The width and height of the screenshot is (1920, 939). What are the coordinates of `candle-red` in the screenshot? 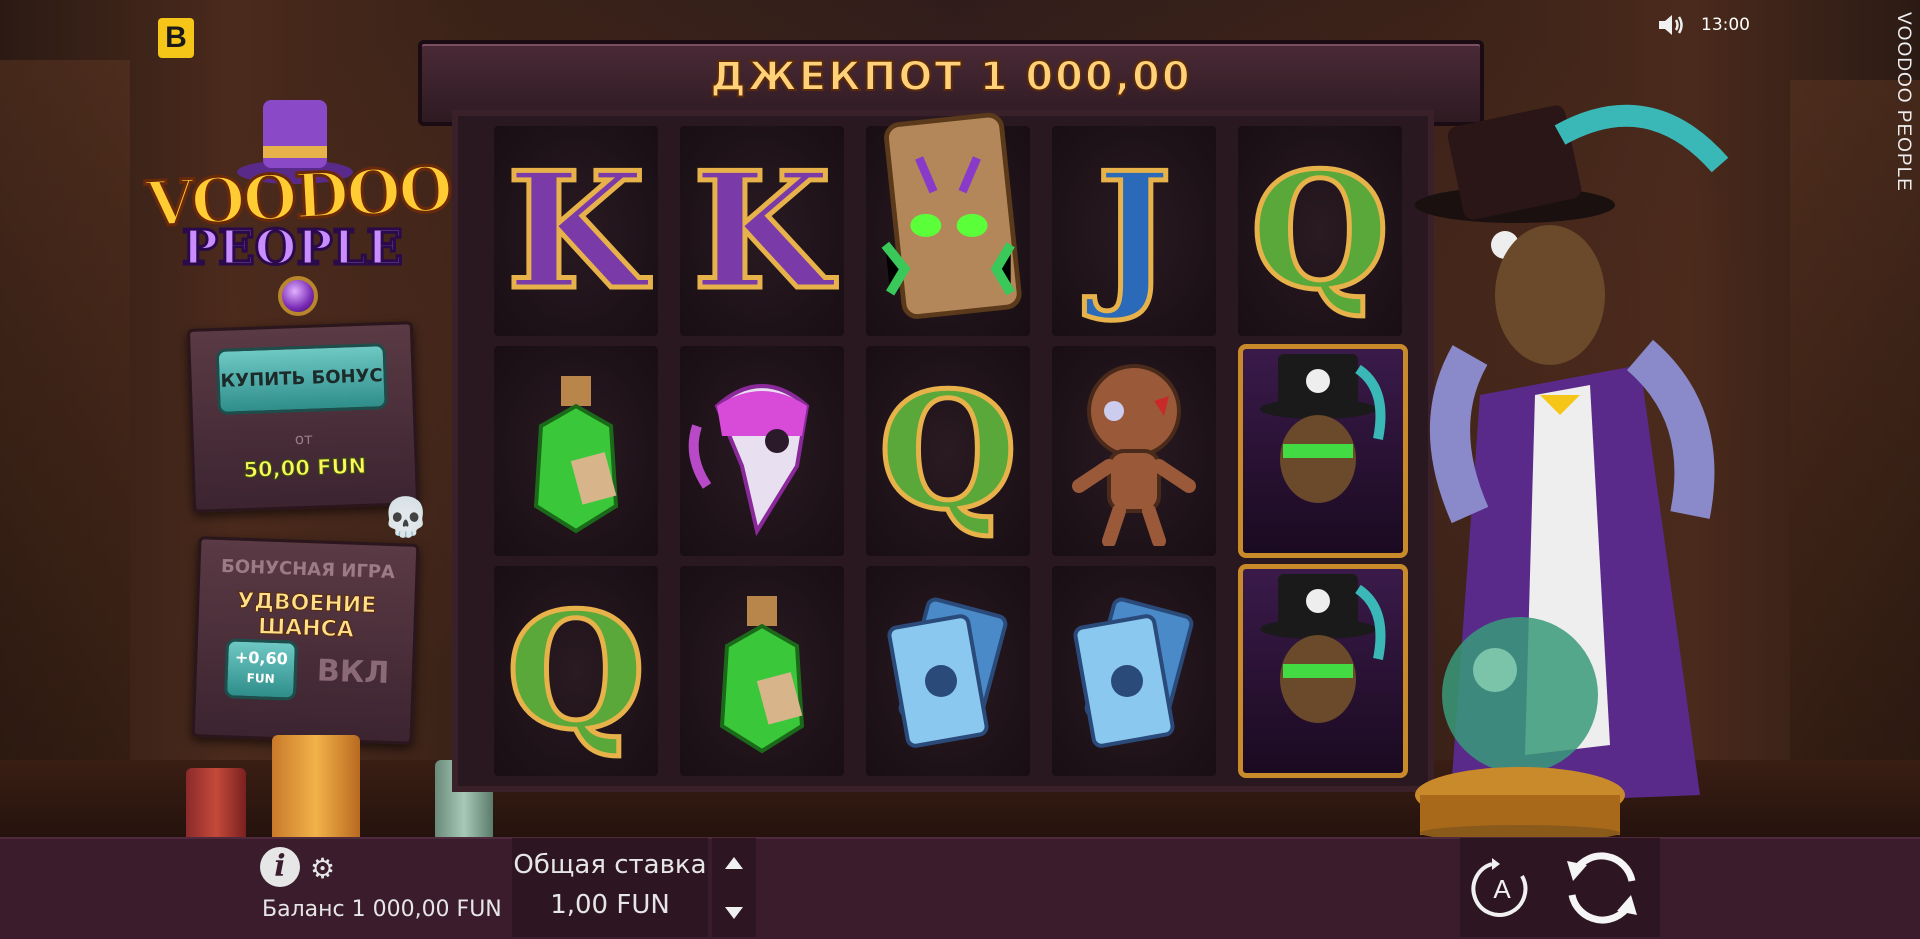 It's located at (216, 802).